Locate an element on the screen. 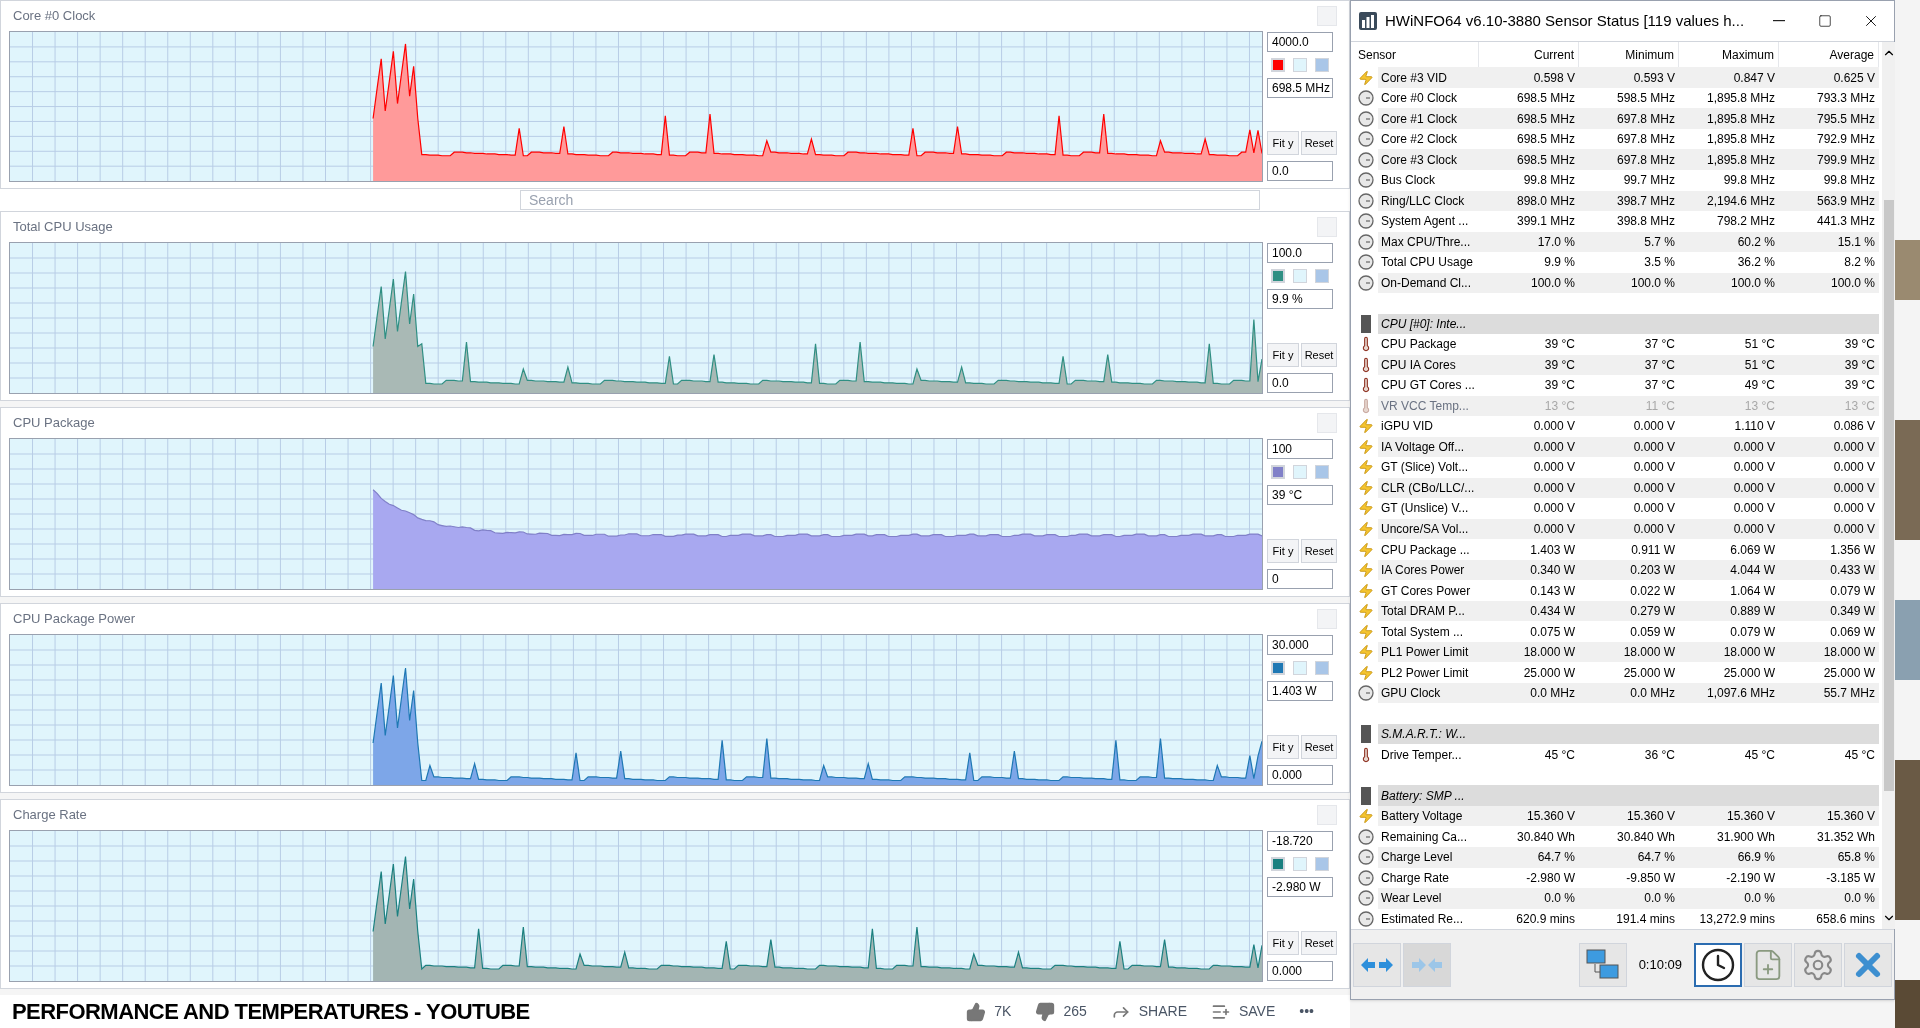  sensor-row: Total DRAM P... 0.434 W 0.279 W 0.889 W 0.349 W is located at coordinates (1616, 611).